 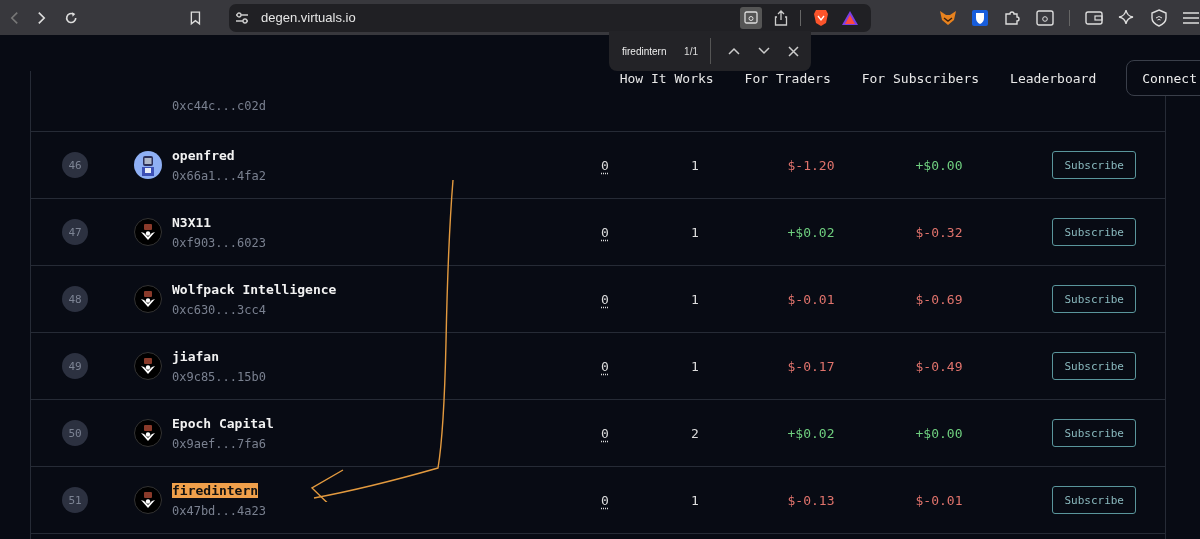 I want to click on pnl-value: $-0.32, so click(x=939, y=232).